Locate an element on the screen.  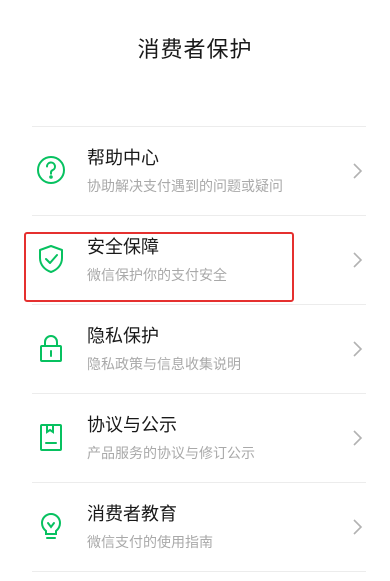
menu-item-title: 消费者教育 is located at coordinates (132, 514).